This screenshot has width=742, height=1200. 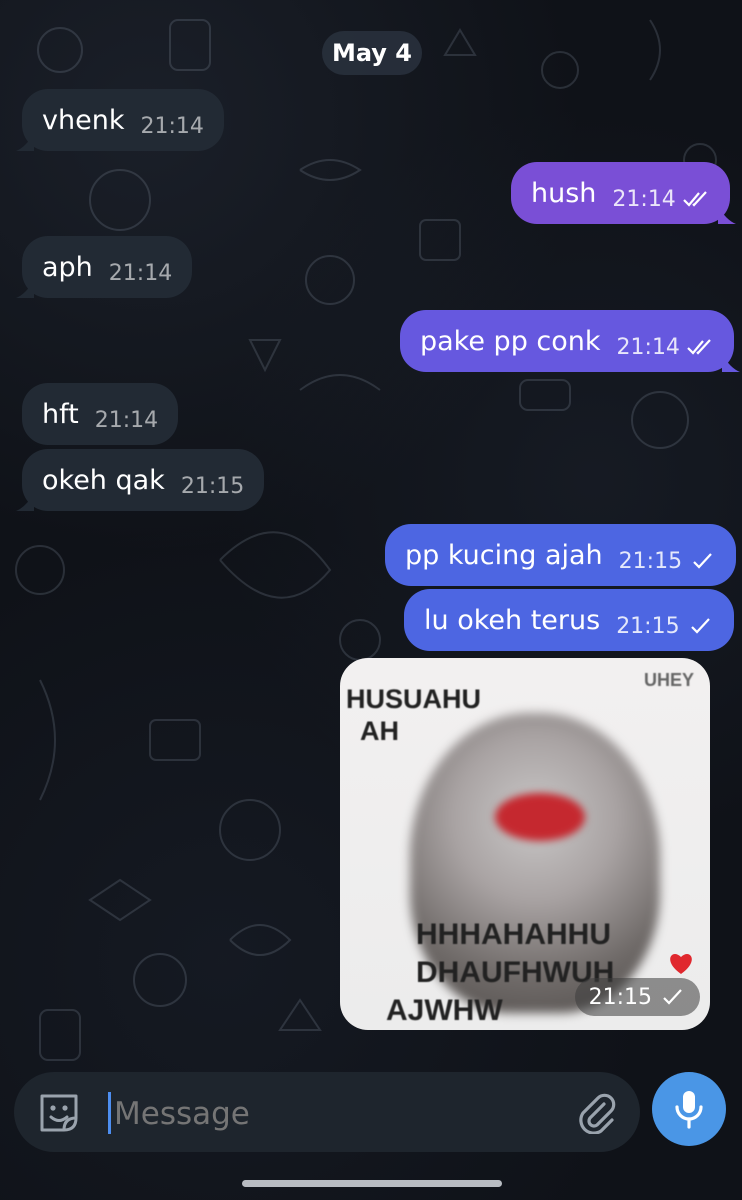 I want to click on outgoing-message: pake pp conk 21:14, so click(x=570, y=341).